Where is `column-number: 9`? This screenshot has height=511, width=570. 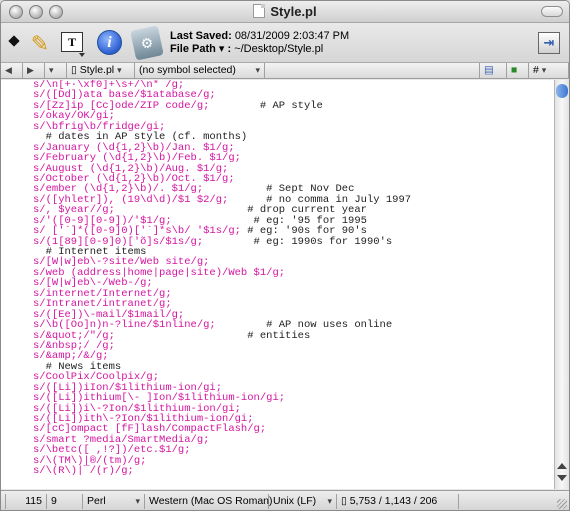 column-number: 9 is located at coordinates (65, 501).